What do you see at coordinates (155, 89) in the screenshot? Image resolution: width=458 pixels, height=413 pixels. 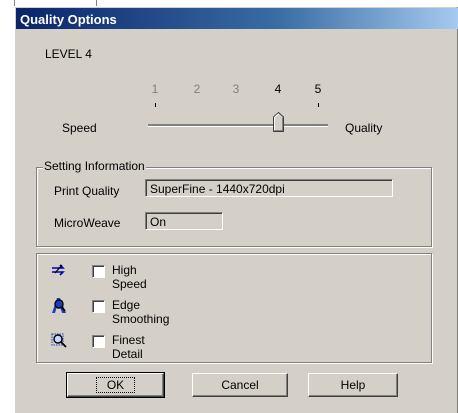 I see `tick-label-1: 1` at bounding box center [155, 89].